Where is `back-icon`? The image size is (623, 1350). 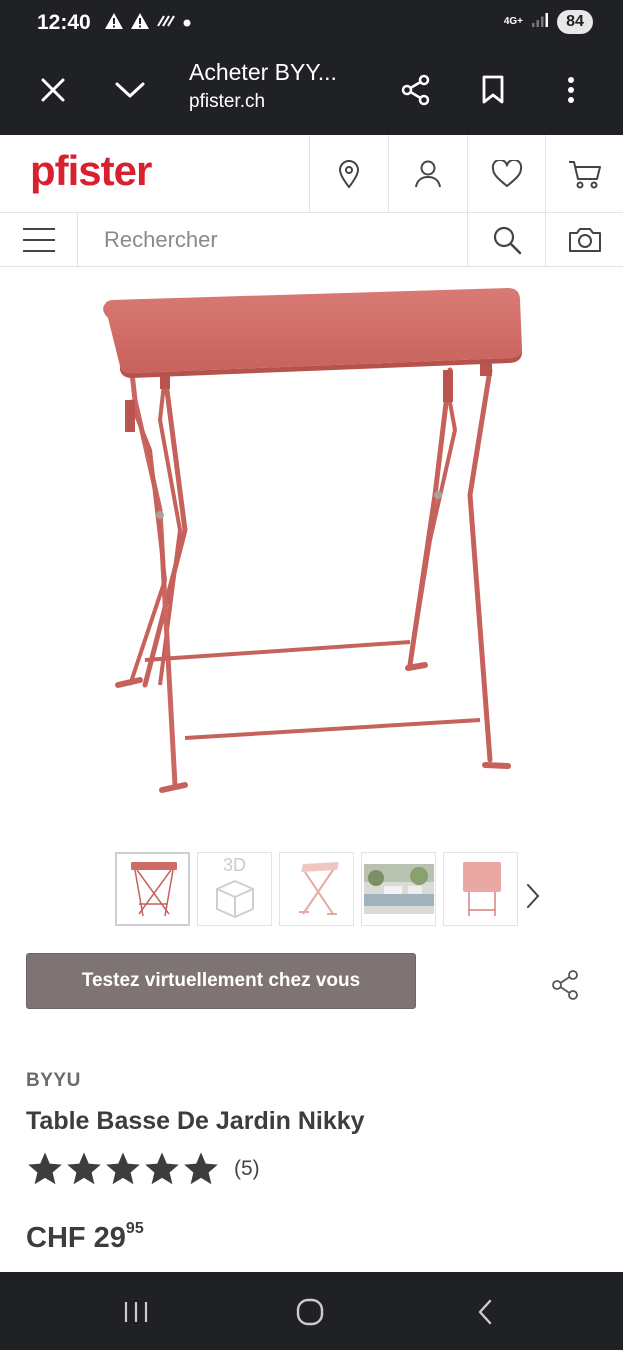 back-icon is located at coordinates (485, 1312).